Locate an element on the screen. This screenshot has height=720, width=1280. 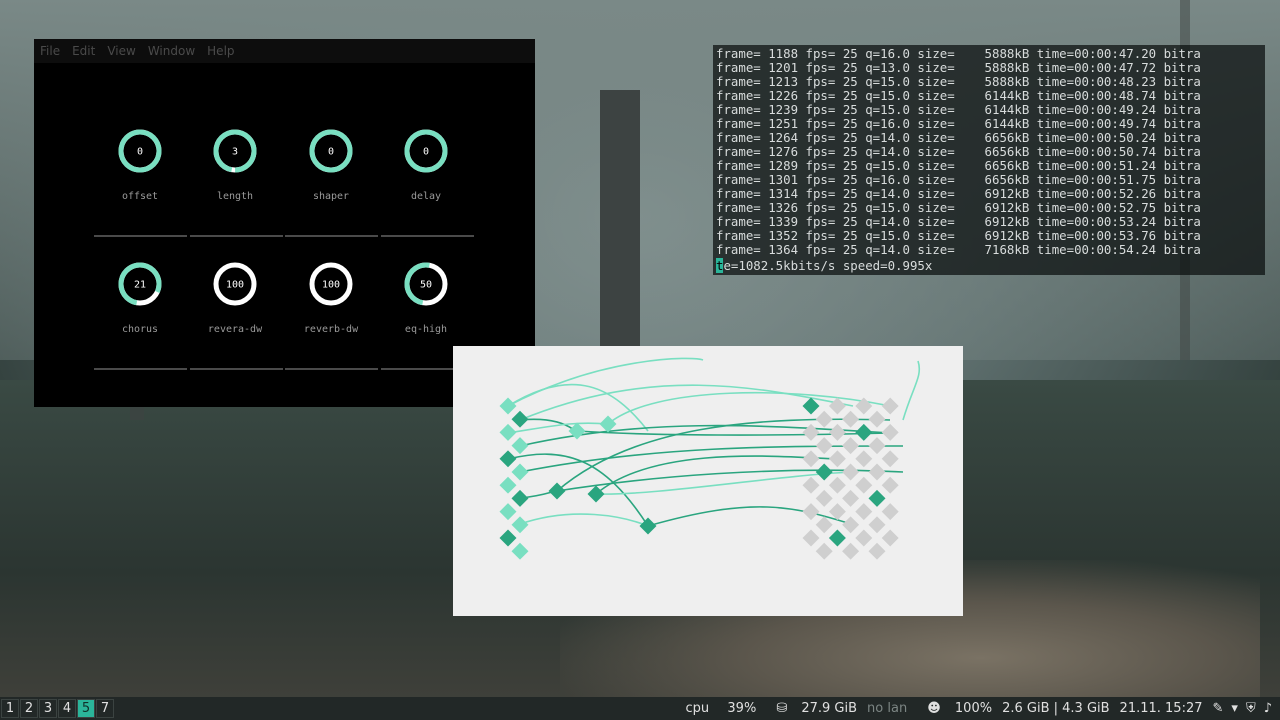
knob-revera-dw: 100 revera-dw is located at coordinates (235, 298).